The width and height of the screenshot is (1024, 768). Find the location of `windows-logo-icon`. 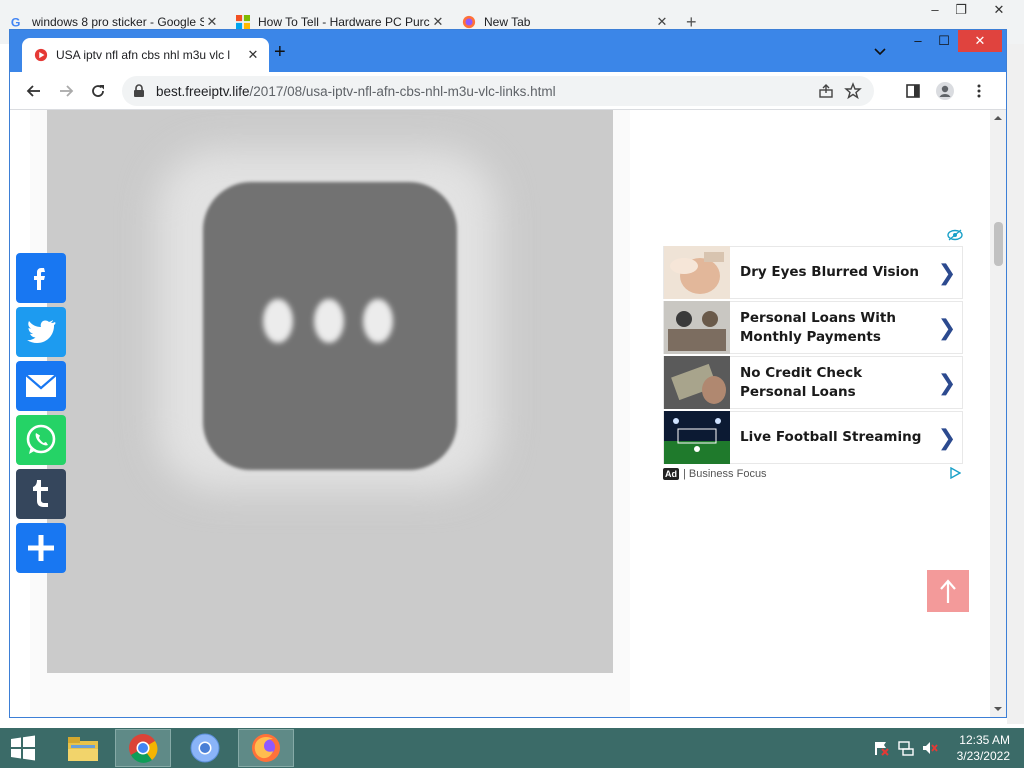

windows-logo-icon is located at coordinates (23, 748).